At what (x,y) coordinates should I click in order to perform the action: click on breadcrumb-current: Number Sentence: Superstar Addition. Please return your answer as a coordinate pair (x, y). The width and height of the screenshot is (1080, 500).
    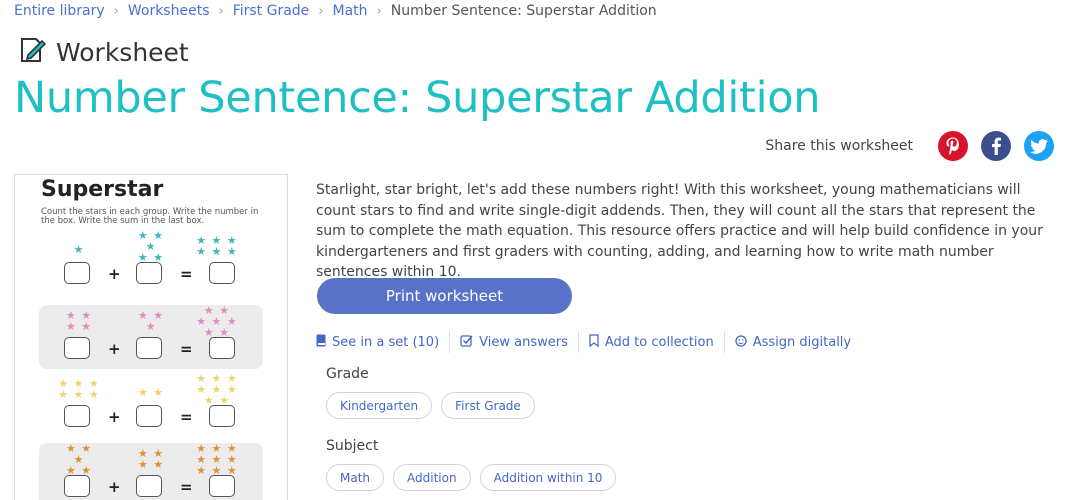
    Looking at the image, I should click on (523, 11).